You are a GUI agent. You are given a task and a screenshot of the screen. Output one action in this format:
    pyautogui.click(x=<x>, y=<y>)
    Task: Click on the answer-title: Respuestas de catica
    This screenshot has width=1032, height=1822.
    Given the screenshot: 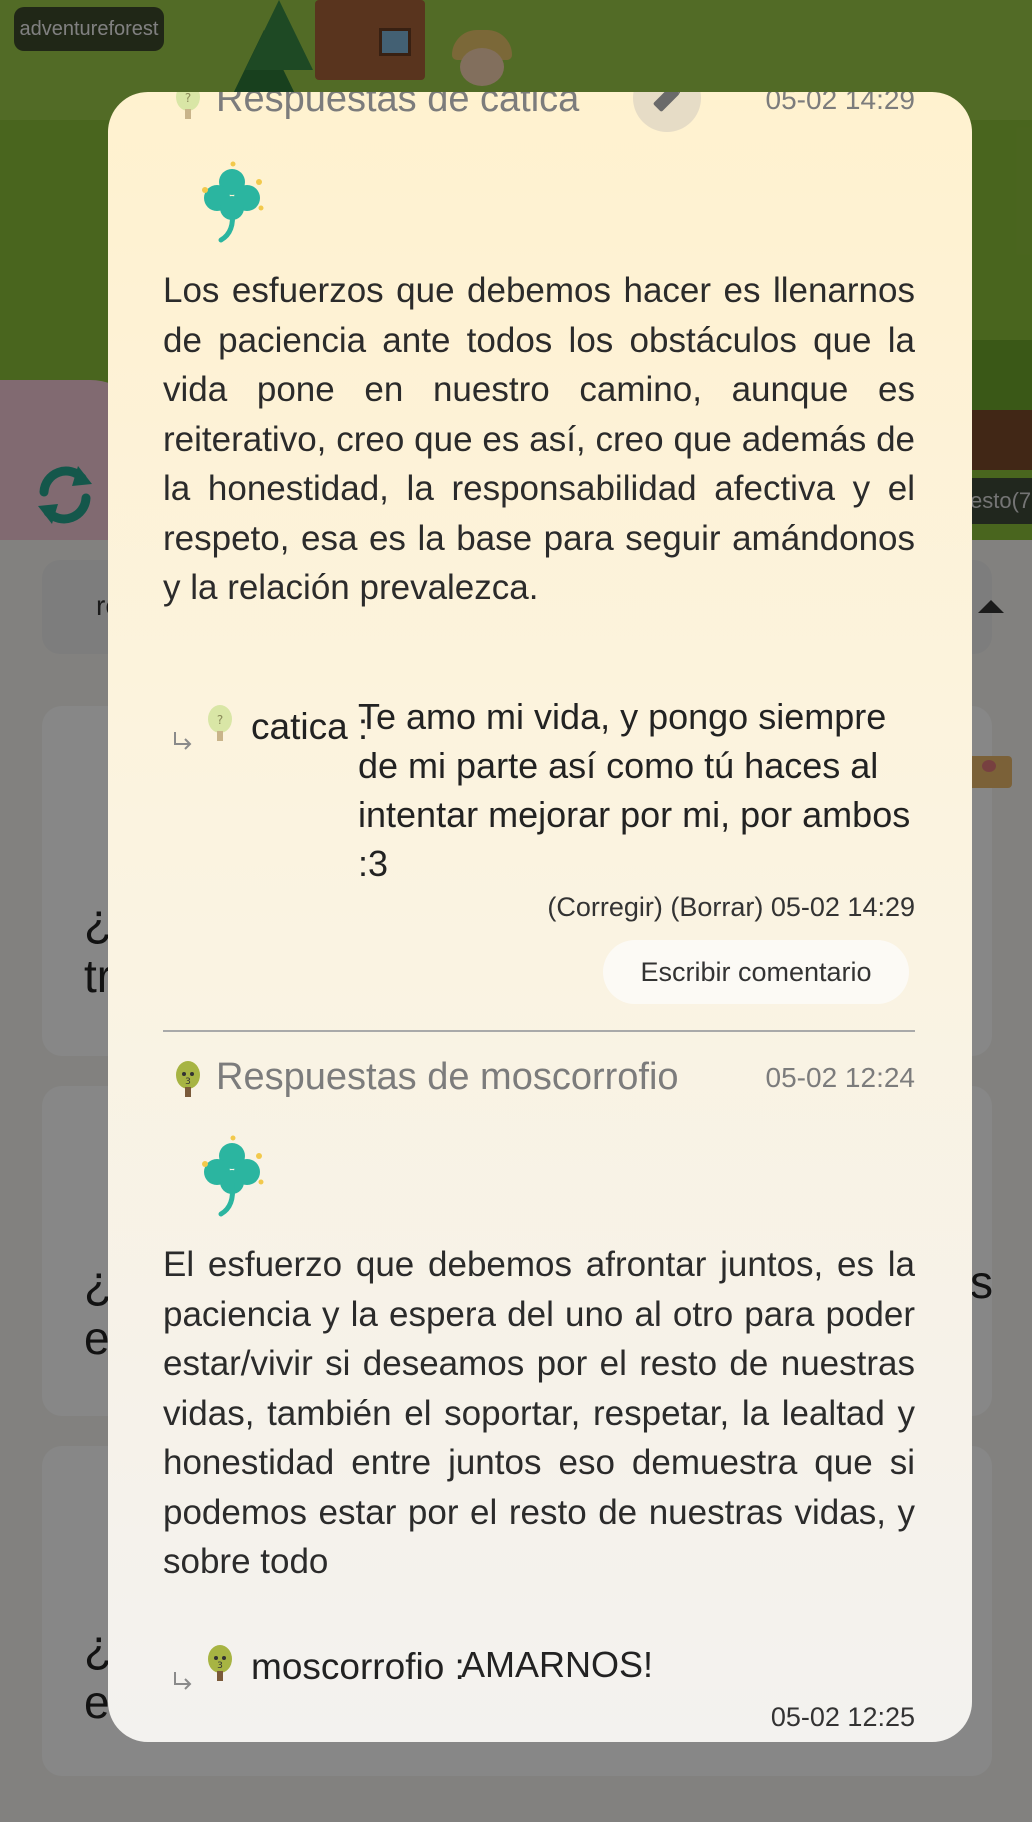 What is the action you would take?
    pyautogui.click(x=398, y=106)
    